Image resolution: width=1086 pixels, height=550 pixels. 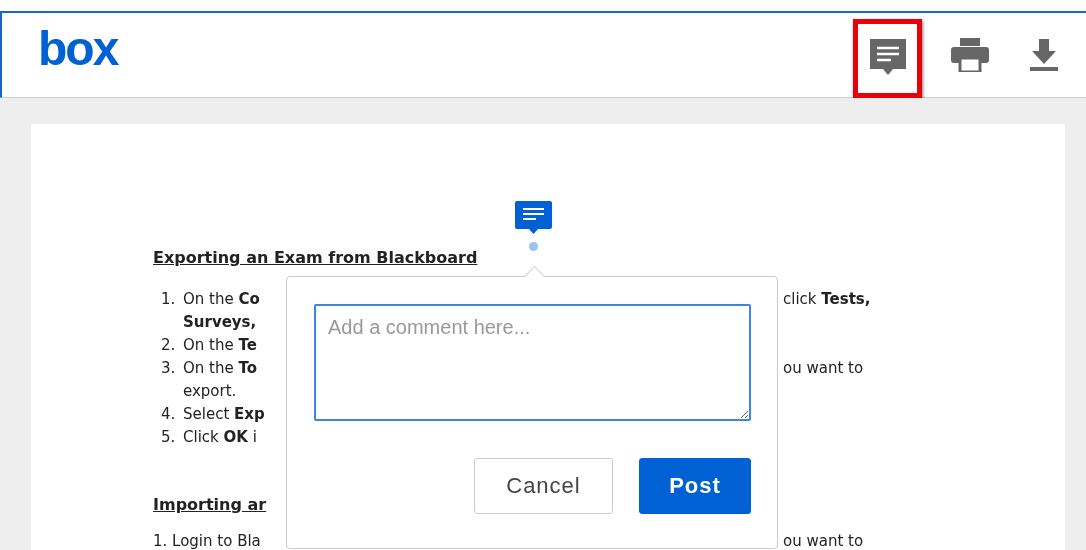 What do you see at coordinates (533, 246) in the screenshot?
I see `annotation-point` at bounding box center [533, 246].